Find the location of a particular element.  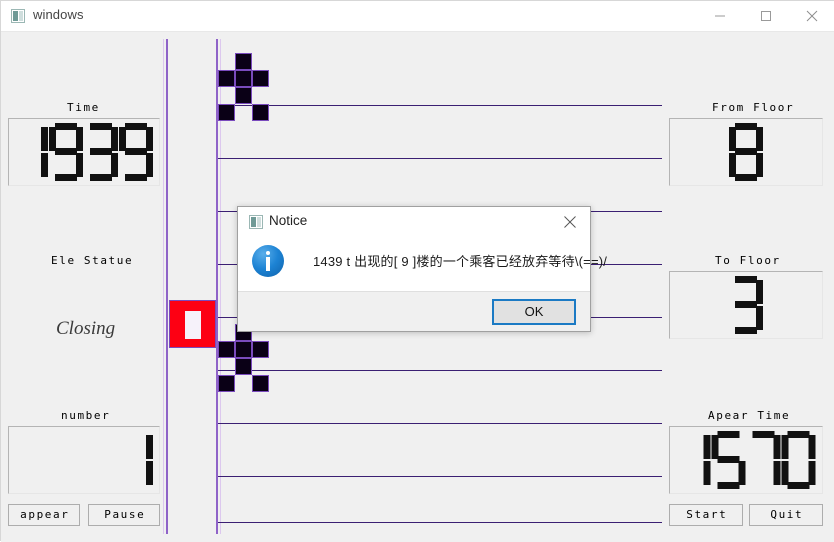

ok-button: OK is located at coordinates (534, 312).